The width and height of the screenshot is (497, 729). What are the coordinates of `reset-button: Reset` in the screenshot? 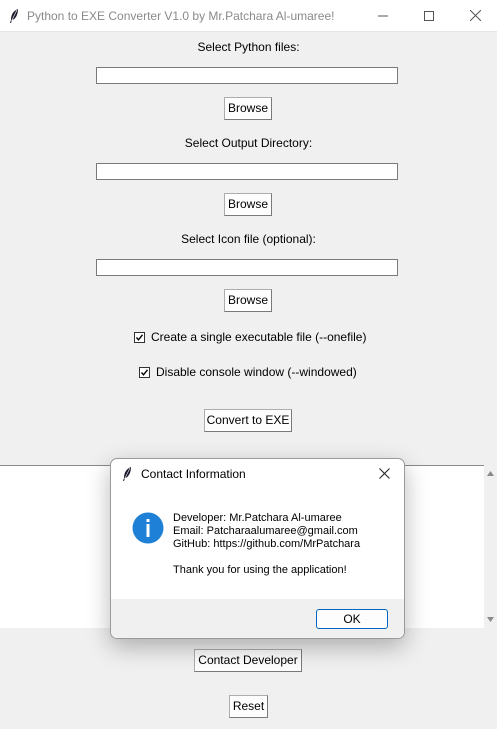 It's located at (248, 706).